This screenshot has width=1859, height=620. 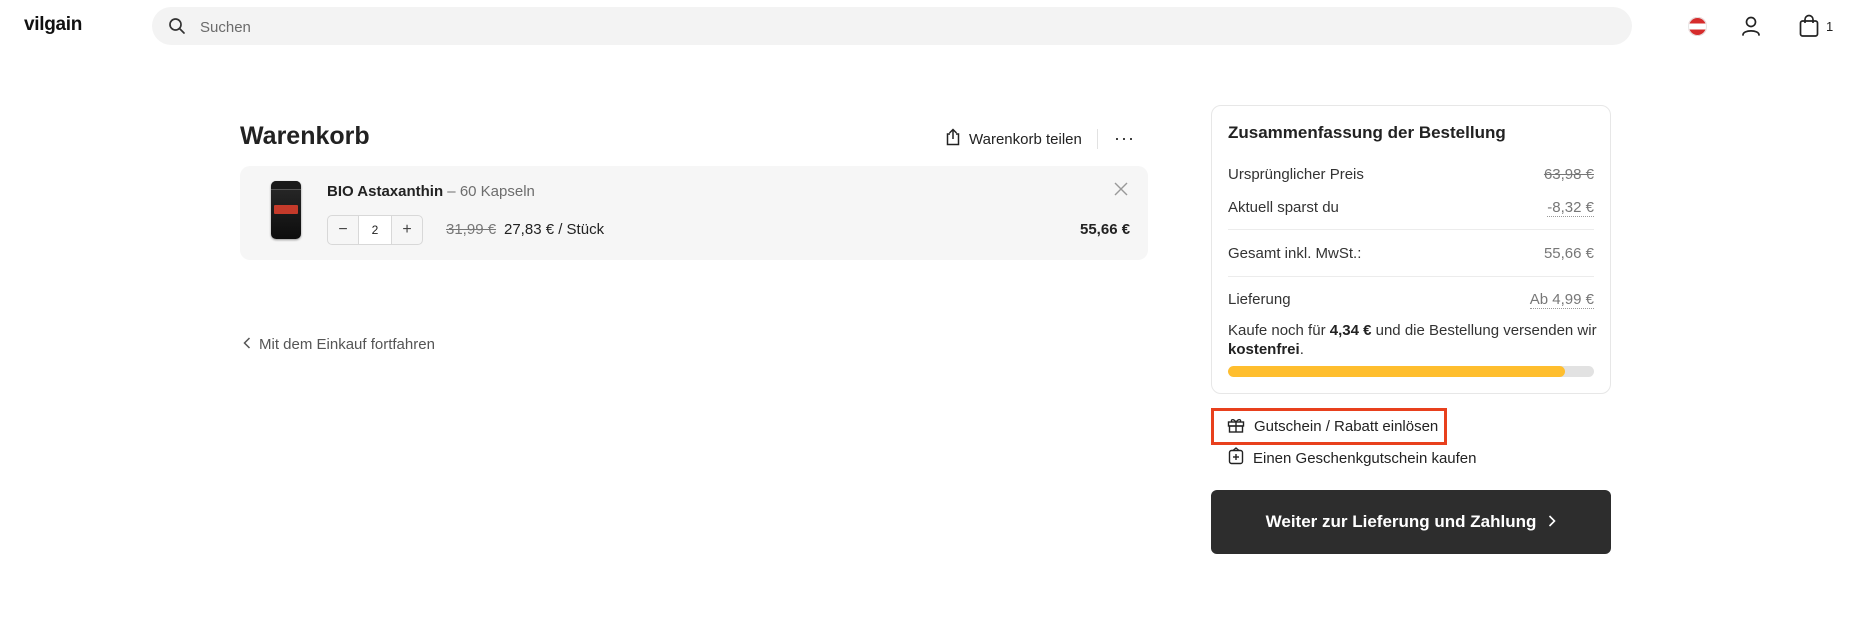 I want to click on gift-card-icon, so click(x=1236, y=458).